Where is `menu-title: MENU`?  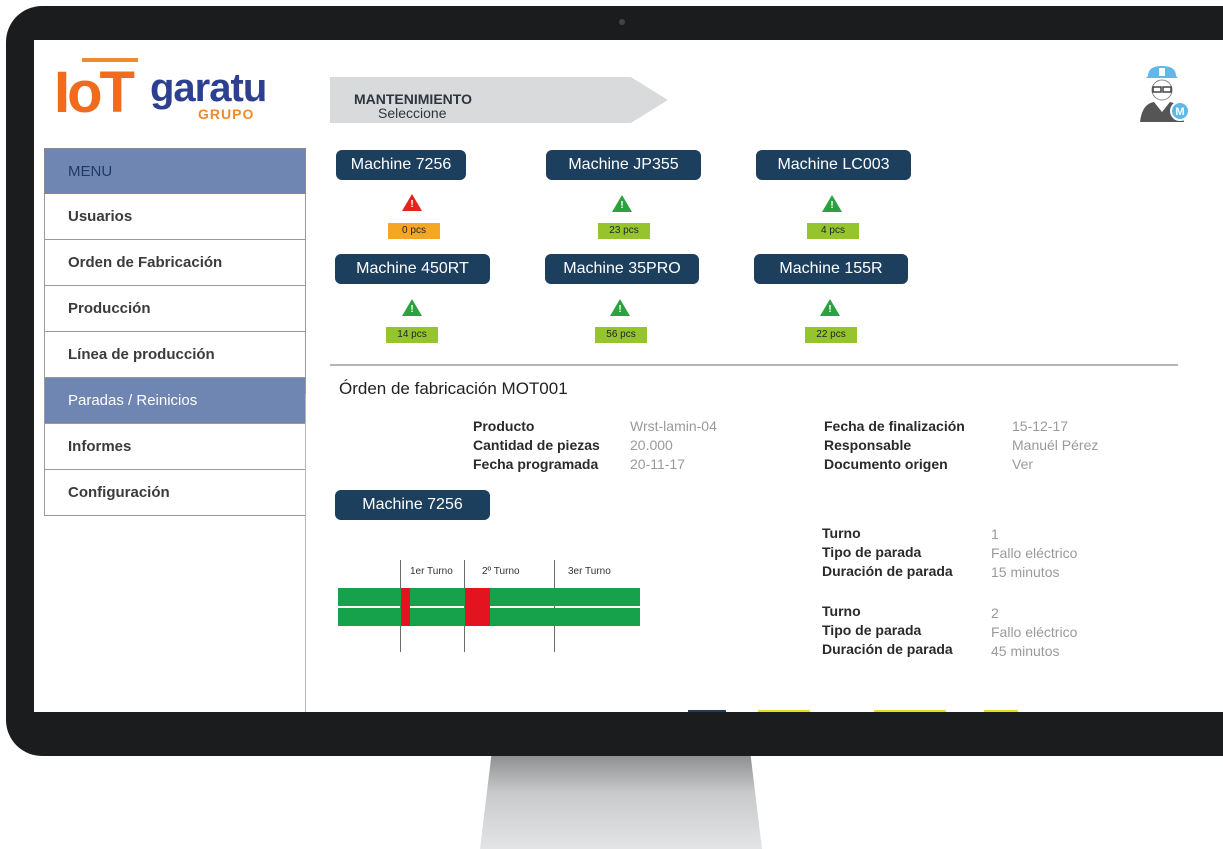
menu-title: MENU is located at coordinates (175, 171).